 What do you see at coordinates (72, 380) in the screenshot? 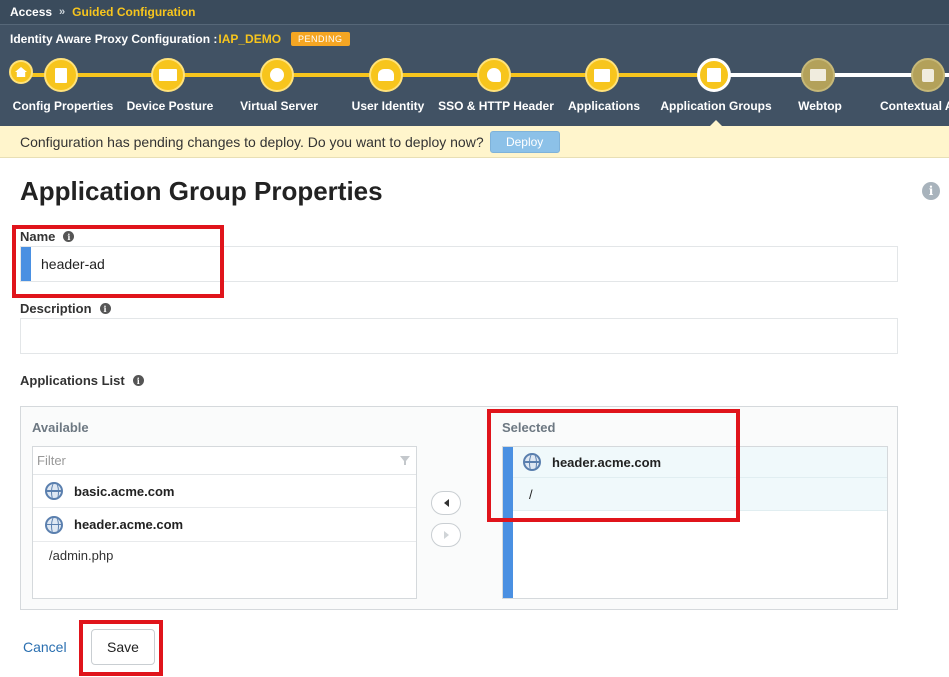
I see `applications-list-label-text: Applications List` at bounding box center [72, 380].